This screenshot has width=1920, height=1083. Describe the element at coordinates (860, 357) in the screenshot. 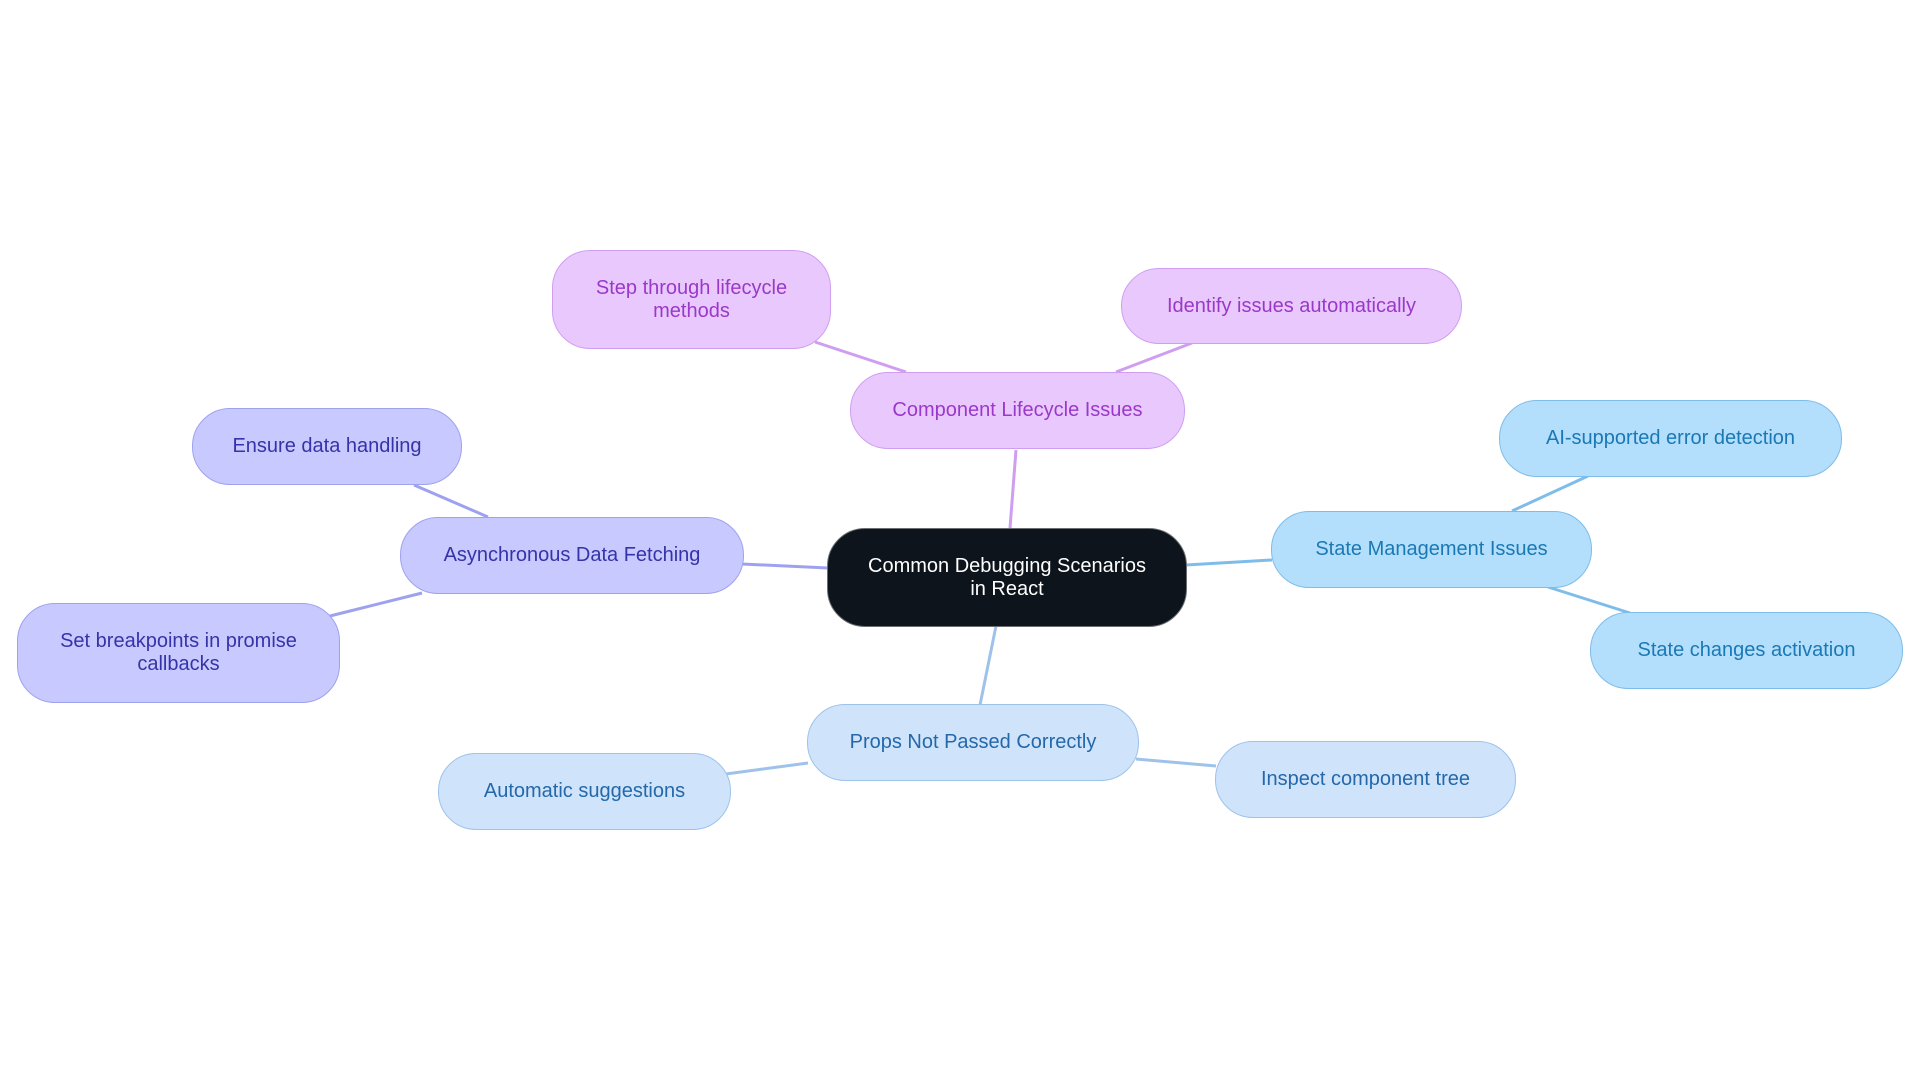

I see `edge-lifecycle-step` at that location.